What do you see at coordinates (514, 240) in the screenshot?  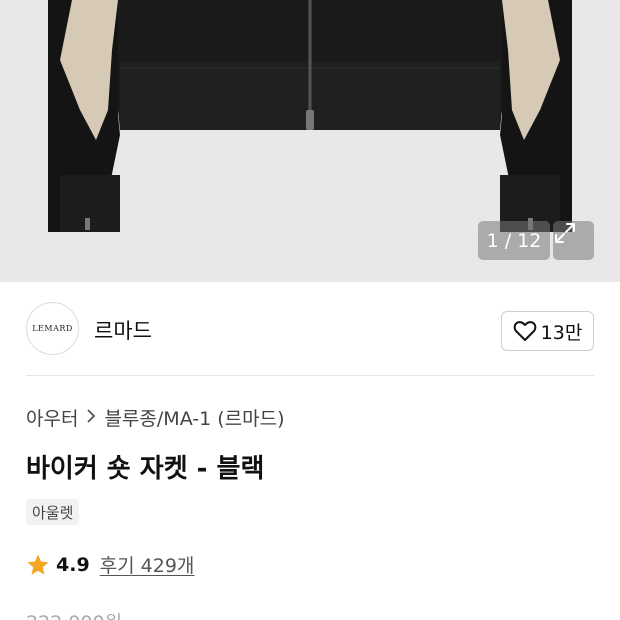 I see `image-counter: 1 / 12` at bounding box center [514, 240].